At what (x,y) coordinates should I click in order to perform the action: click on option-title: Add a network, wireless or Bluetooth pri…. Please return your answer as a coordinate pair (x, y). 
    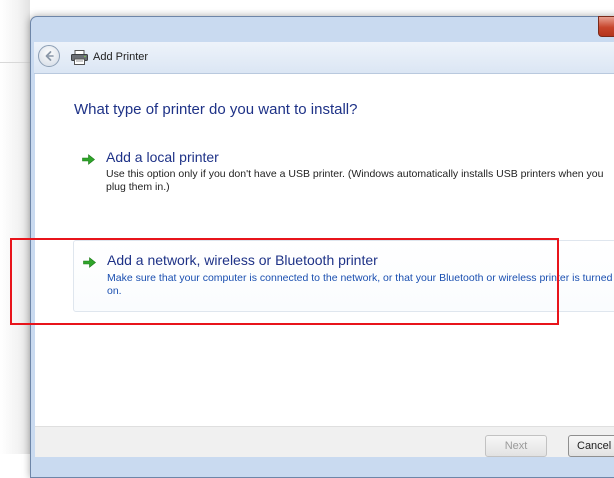
    Looking at the image, I should click on (242, 260).